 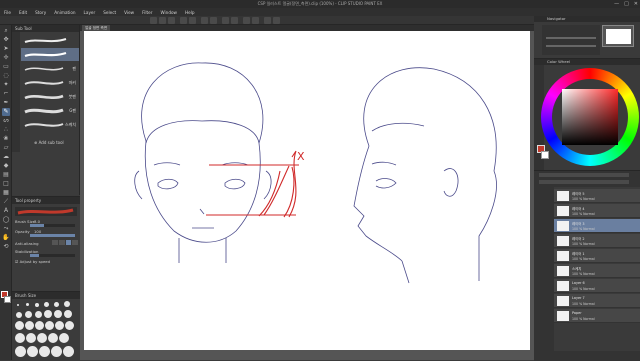 I want to click on layer-row: Layer 6 100 % Normal, so click(x=597, y=286).